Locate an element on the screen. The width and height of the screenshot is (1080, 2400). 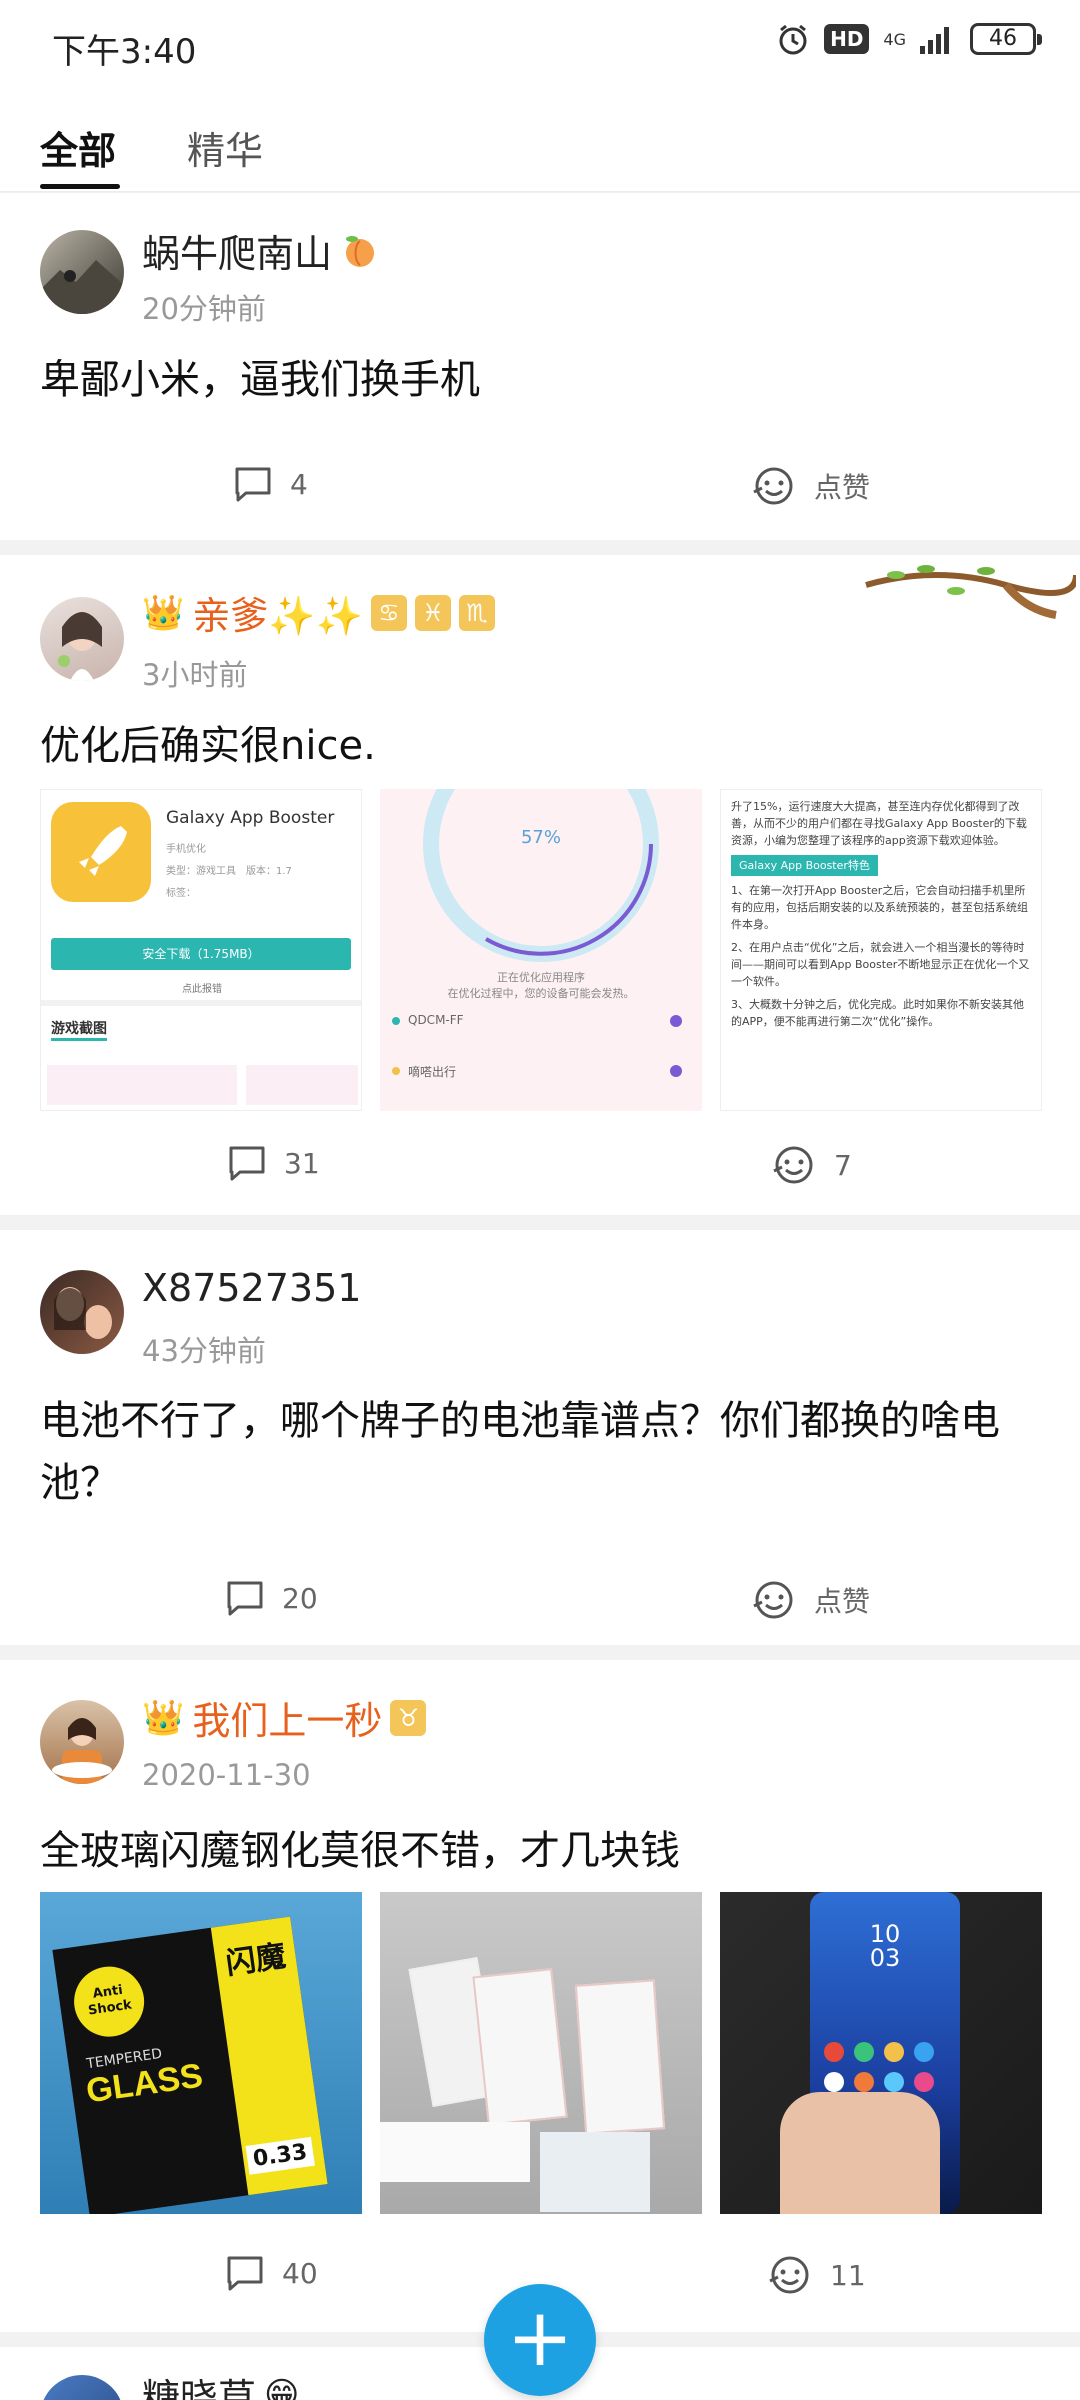
create-post-button: + is located at coordinates (540, 2340).